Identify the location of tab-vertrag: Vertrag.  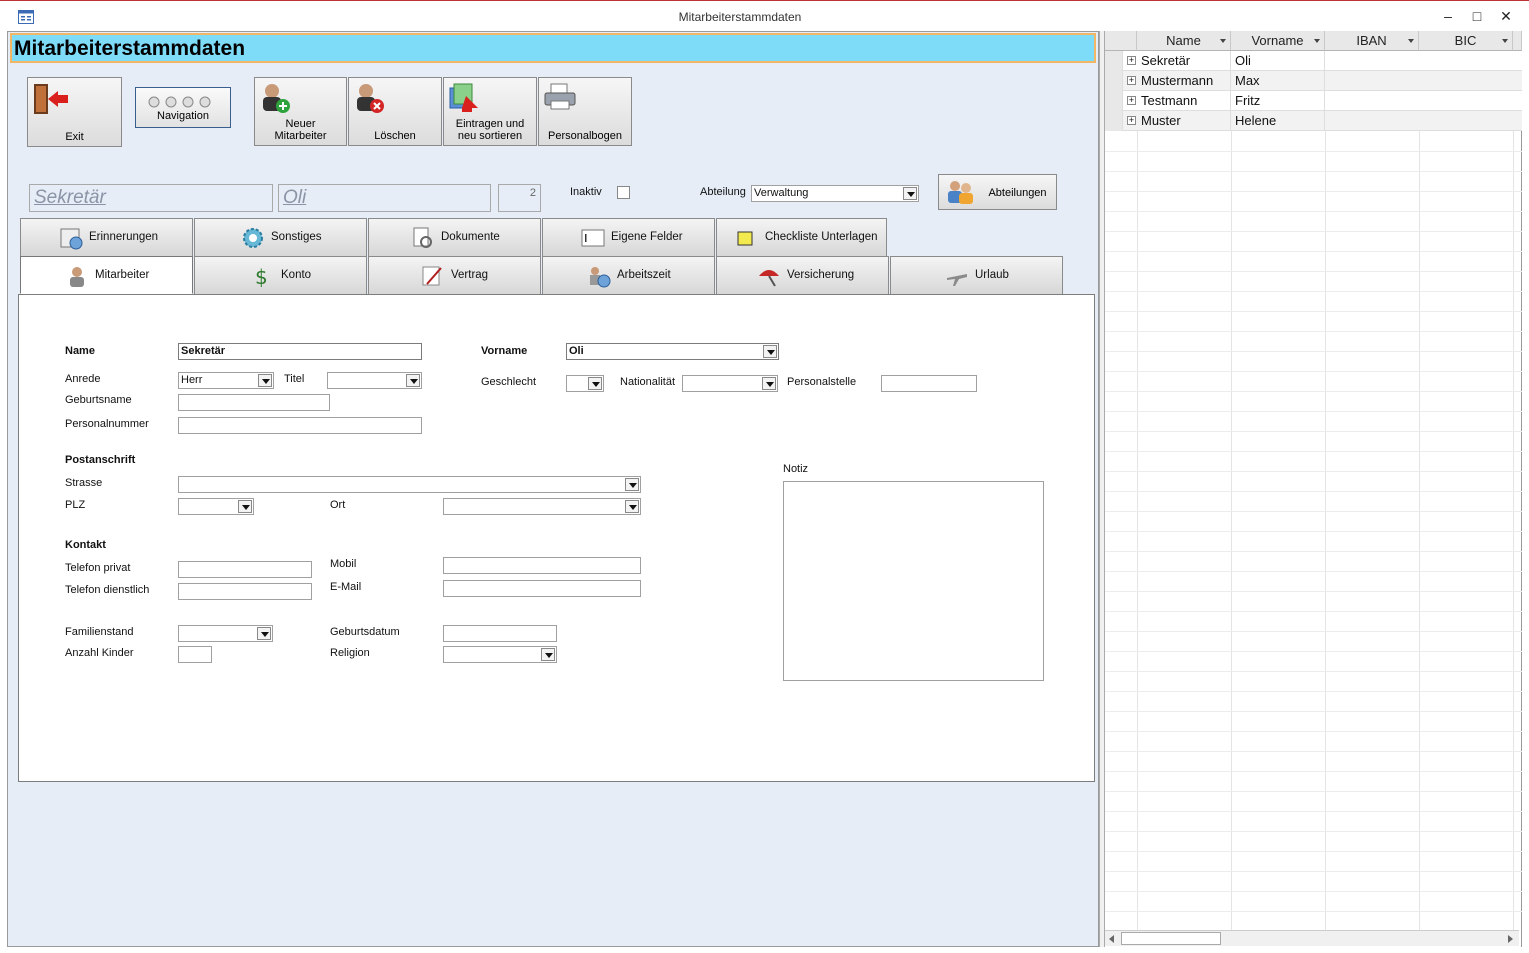
(454, 275).